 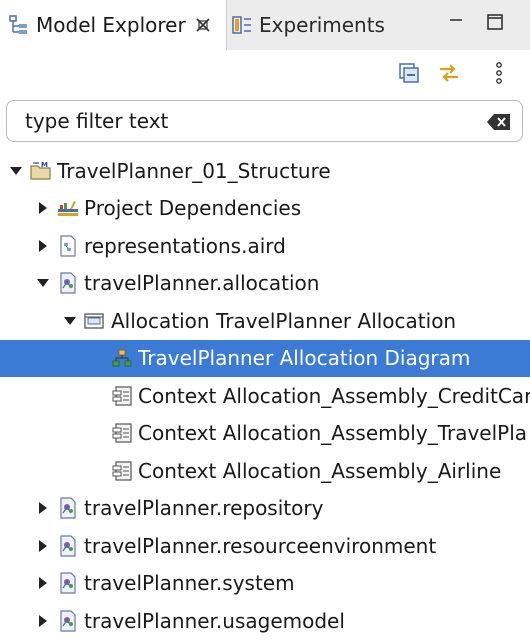 What do you see at coordinates (284, 320) in the screenshot?
I see `tree-item-label: Allocation TravelPlanner Allocation` at bounding box center [284, 320].